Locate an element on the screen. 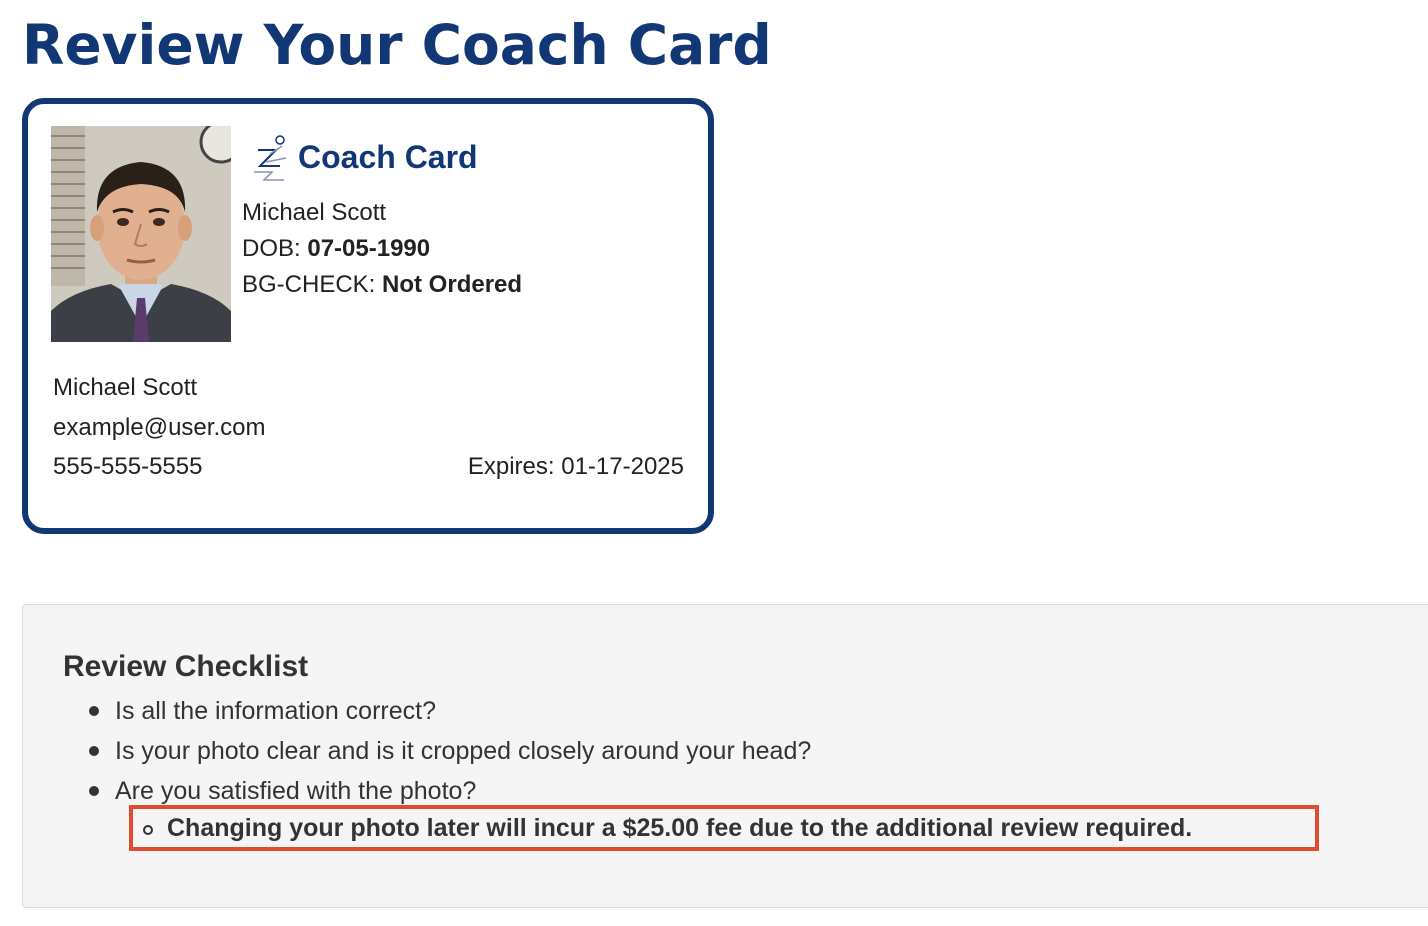 Image resolution: width=1428 pixels, height=926 pixels. card-title: Coach Card is located at coordinates (388, 156).